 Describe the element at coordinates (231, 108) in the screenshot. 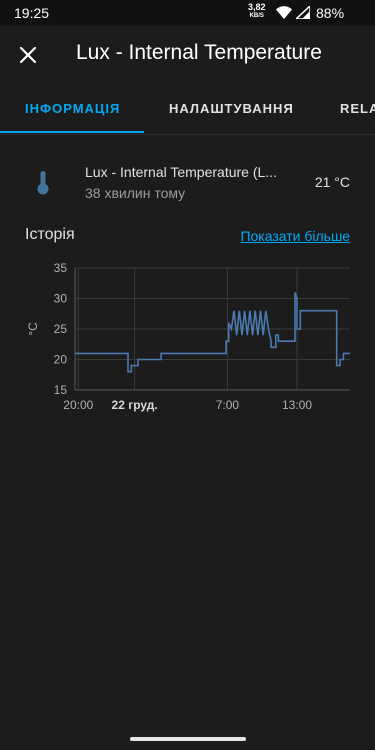

I see `tab-settings: НАЛАШТУВАННЯ` at that location.